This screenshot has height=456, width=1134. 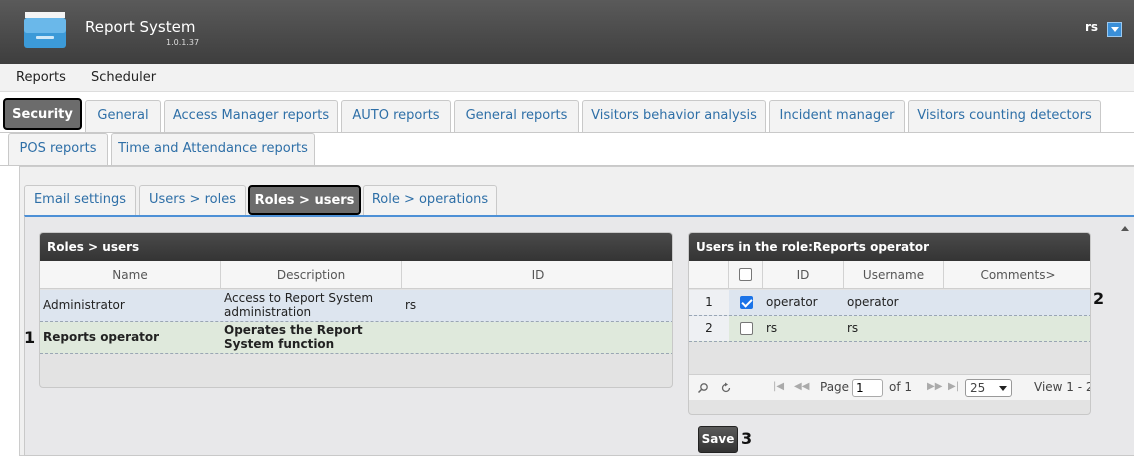 I want to click on column-header-row-number, so click(x=709, y=275).